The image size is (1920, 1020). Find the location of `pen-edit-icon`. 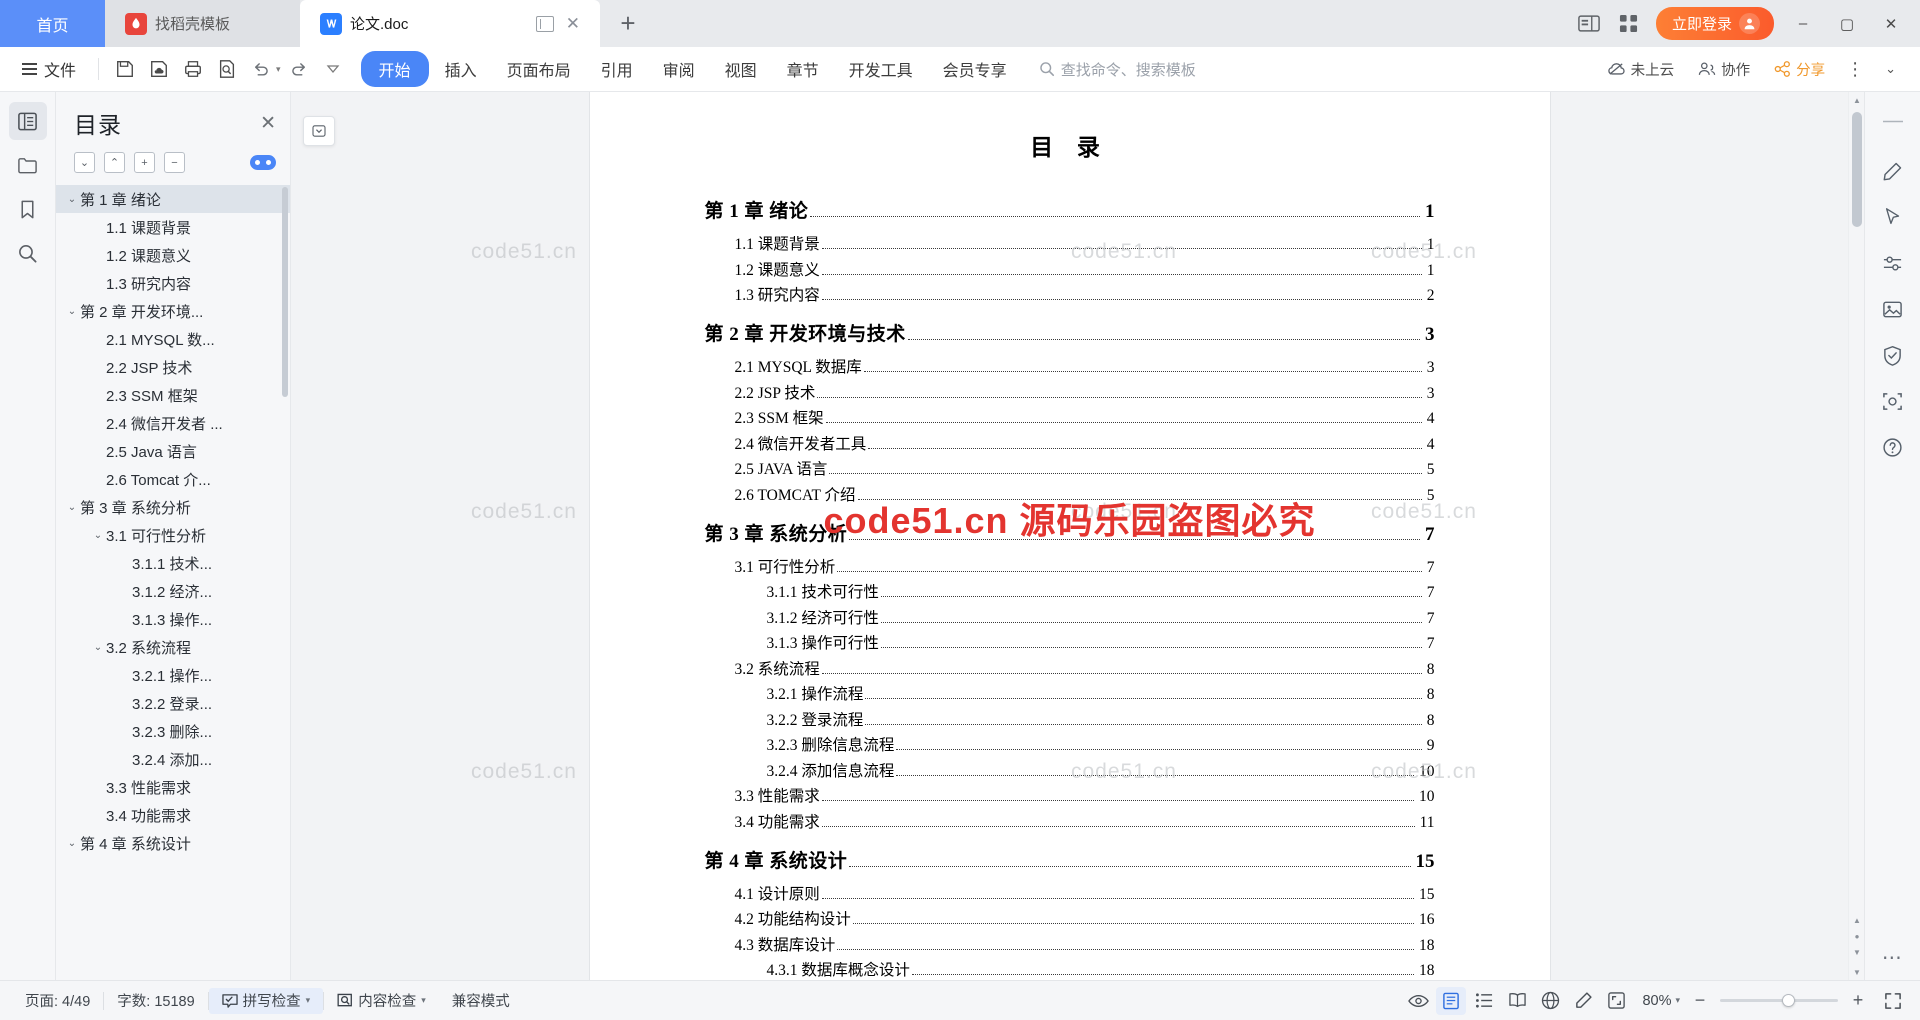

pen-edit-icon is located at coordinates (1893, 171).